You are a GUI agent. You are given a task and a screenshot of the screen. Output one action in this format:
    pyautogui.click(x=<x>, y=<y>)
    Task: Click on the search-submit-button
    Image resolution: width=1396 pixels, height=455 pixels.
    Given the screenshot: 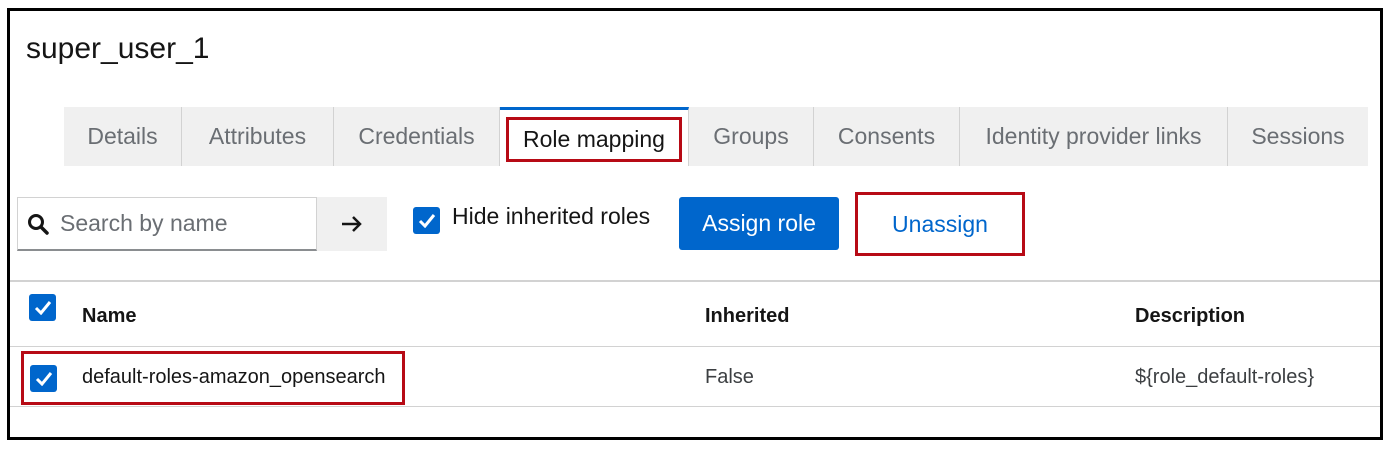 What is the action you would take?
    pyautogui.click(x=352, y=224)
    